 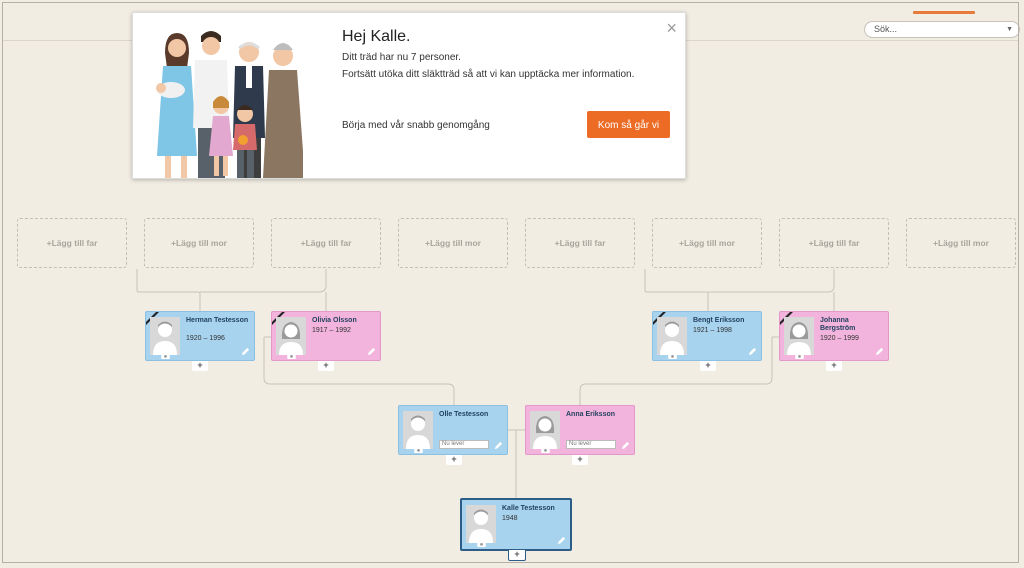 I want to click on person-years: 1921 – 1998, so click(x=712, y=330).